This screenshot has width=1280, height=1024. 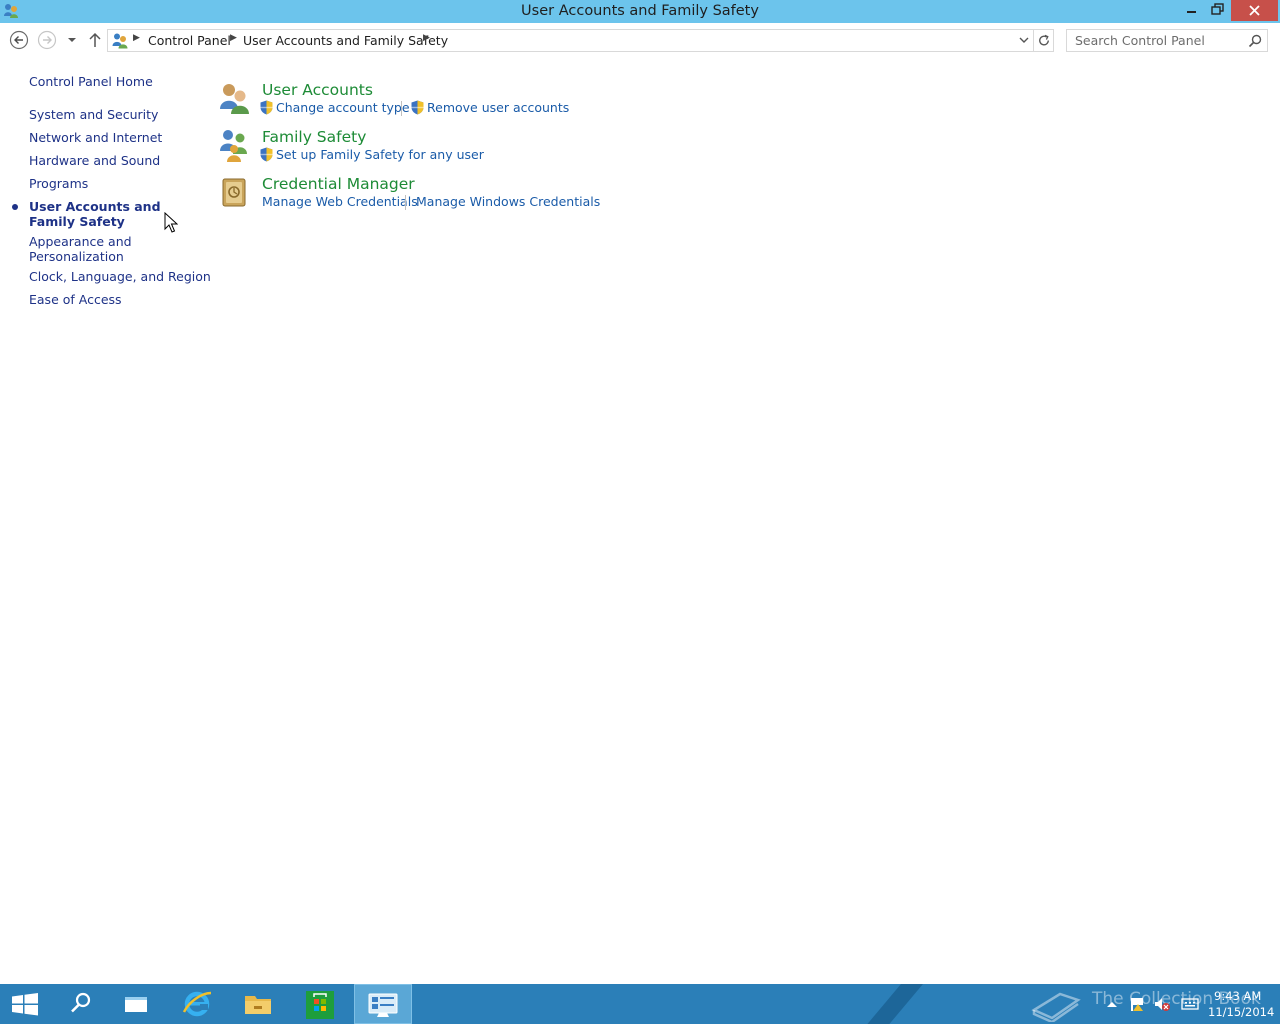 What do you see at coordinates (891, 1004) in the screenshot?
I see `taskbar-decoration` at bounding box center [891, 1004].